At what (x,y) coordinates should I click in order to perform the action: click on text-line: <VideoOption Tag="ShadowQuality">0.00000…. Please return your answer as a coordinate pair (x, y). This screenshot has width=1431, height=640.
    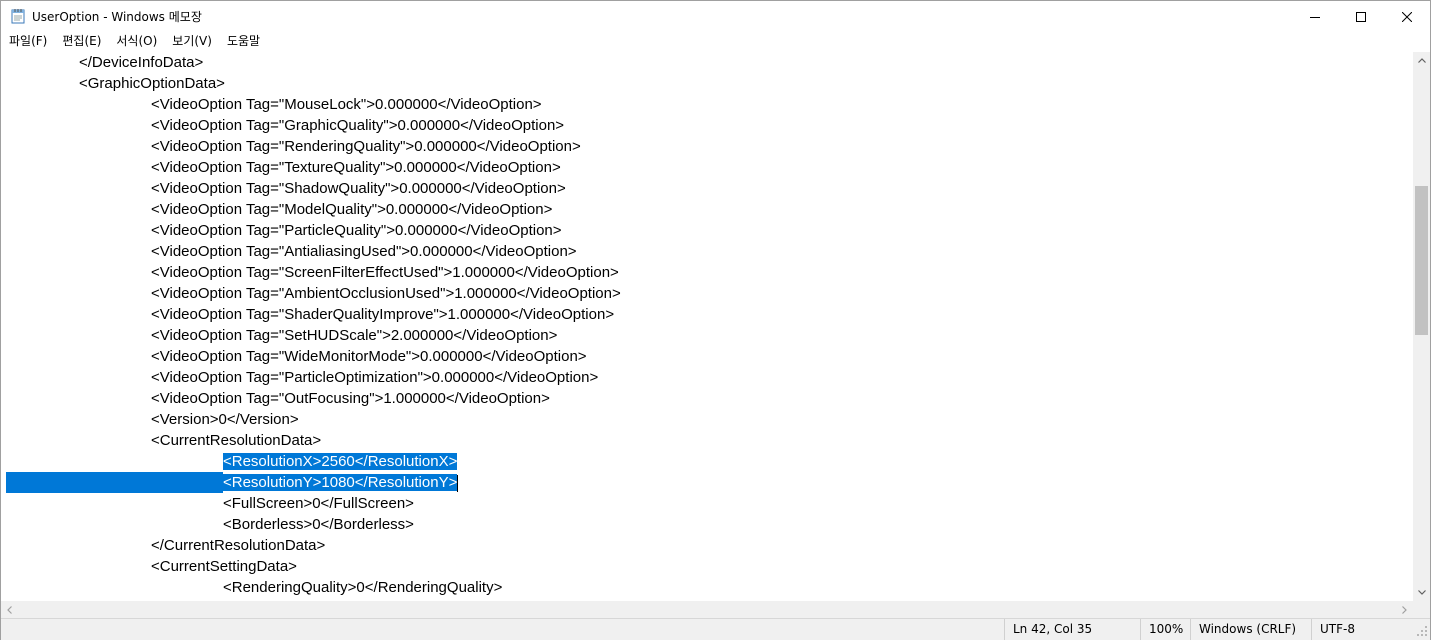
    Looking at the image, I should click on (707, 188).